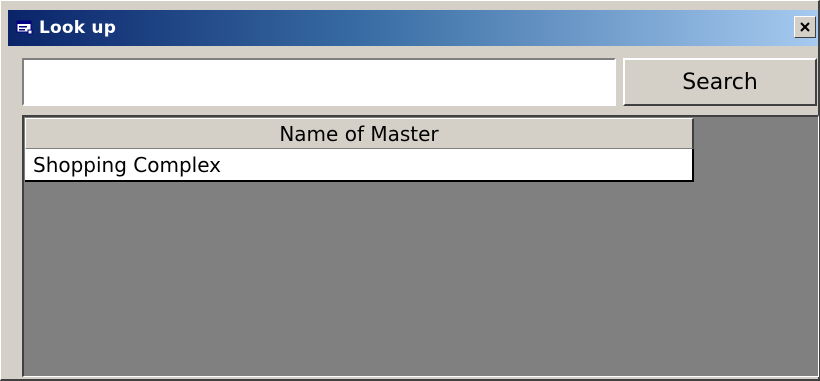 Image resolution: width=820 pixels, height=381 pixels. I want to click on close-icon, so click(805, 27).